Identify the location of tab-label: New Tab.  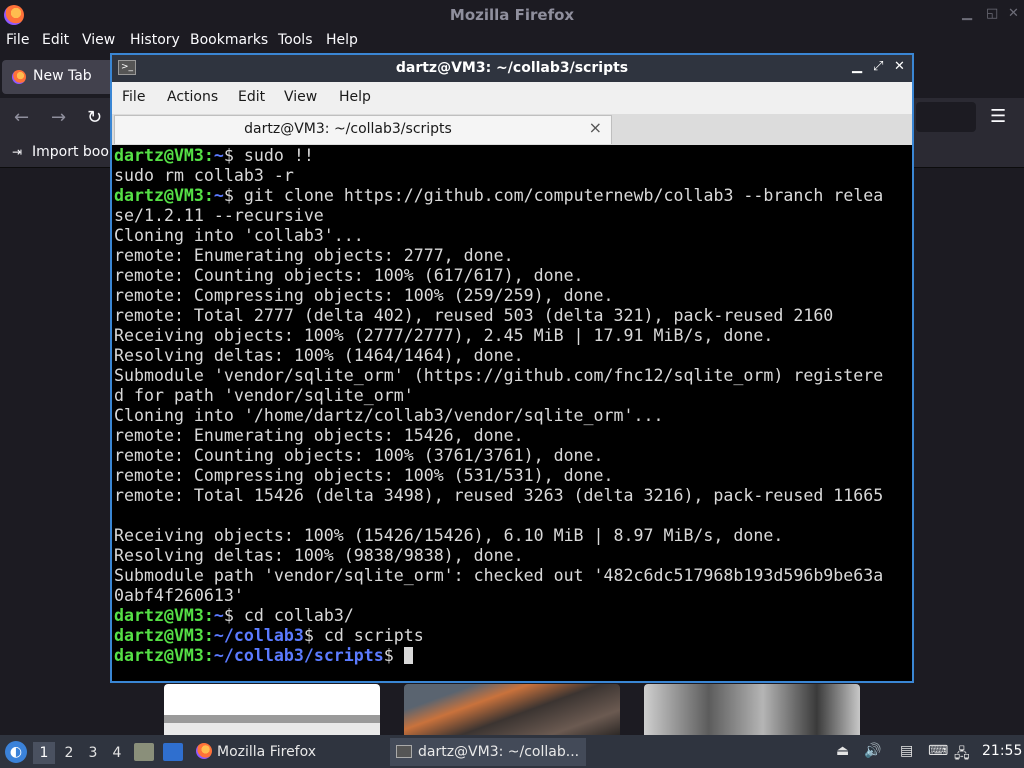
(62, 76).